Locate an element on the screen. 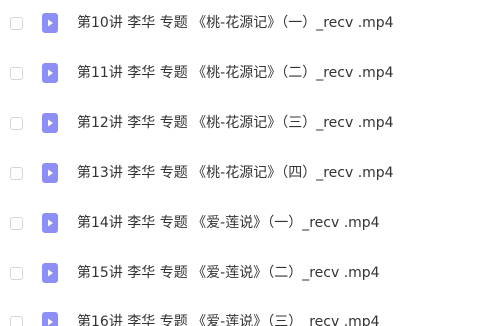 The height and width of the screenshot is (326, 478). file-row: 第15讲 李华 专题 《爱-莲说》（二）_recv .mp4 is located at coordinates (239, 275).